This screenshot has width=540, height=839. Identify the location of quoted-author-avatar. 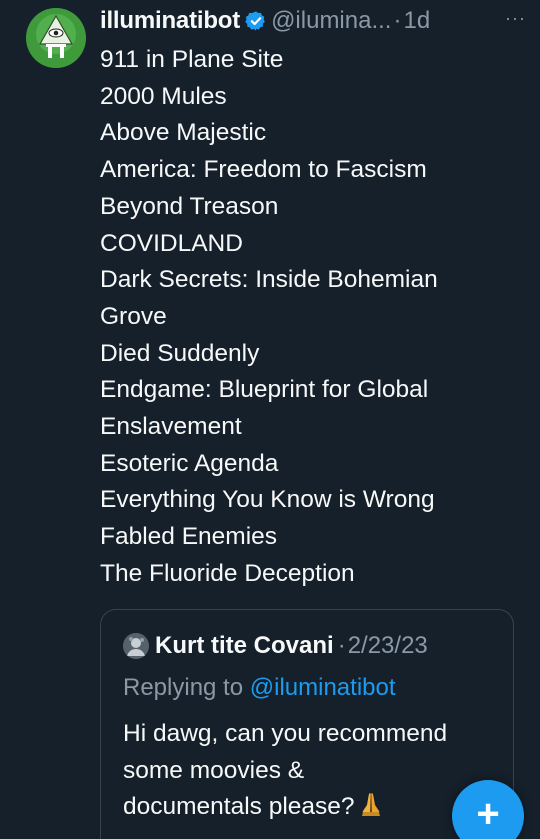
(136, 646).